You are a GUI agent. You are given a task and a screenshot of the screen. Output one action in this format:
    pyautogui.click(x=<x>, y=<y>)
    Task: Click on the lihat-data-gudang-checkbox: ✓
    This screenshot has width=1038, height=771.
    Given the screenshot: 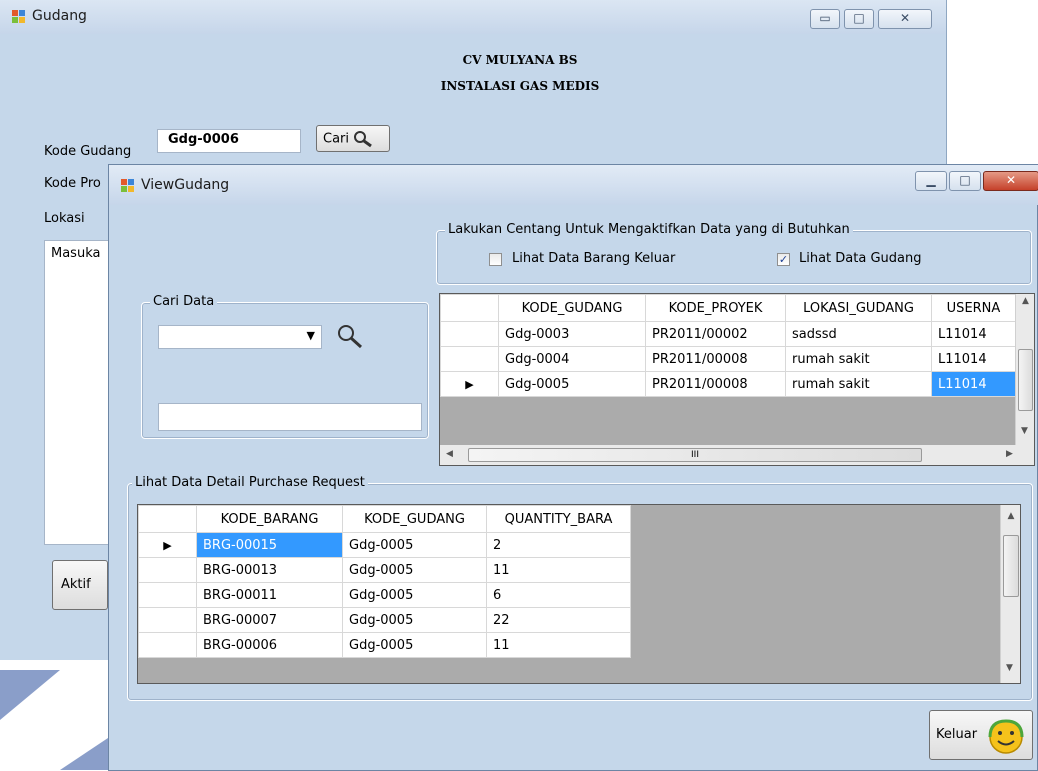 What is the action you would take?
    pyautogui.click(x=783, y=259)
    